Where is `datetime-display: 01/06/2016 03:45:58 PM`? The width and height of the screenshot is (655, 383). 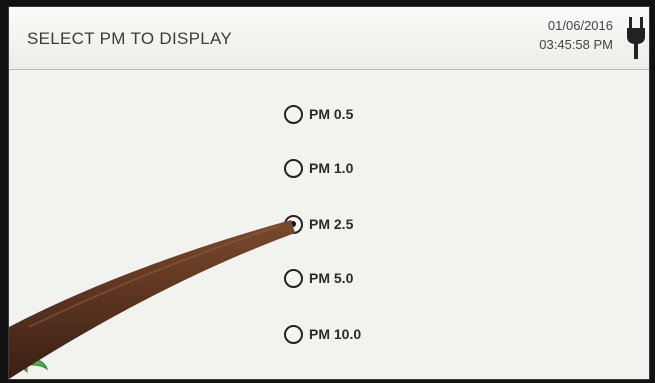
datetime-display: 01/06/2016 03:45:58 PM is located at coordinates (576, 35).